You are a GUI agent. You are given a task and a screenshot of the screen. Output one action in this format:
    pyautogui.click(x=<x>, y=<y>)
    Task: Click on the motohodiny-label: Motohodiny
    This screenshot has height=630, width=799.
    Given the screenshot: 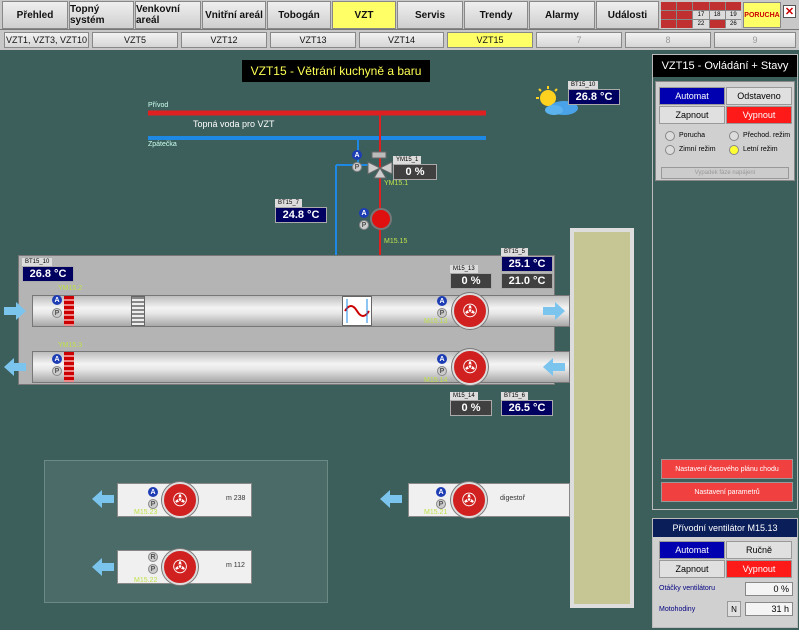 What is the action you would take?
    pyautogui.click(x=677, y=609)
    